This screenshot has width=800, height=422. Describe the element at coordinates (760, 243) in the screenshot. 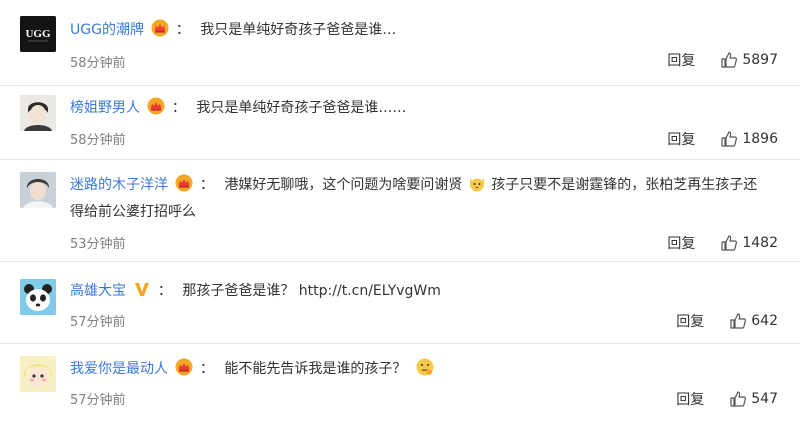

I see `like-count: 1482` at that location.